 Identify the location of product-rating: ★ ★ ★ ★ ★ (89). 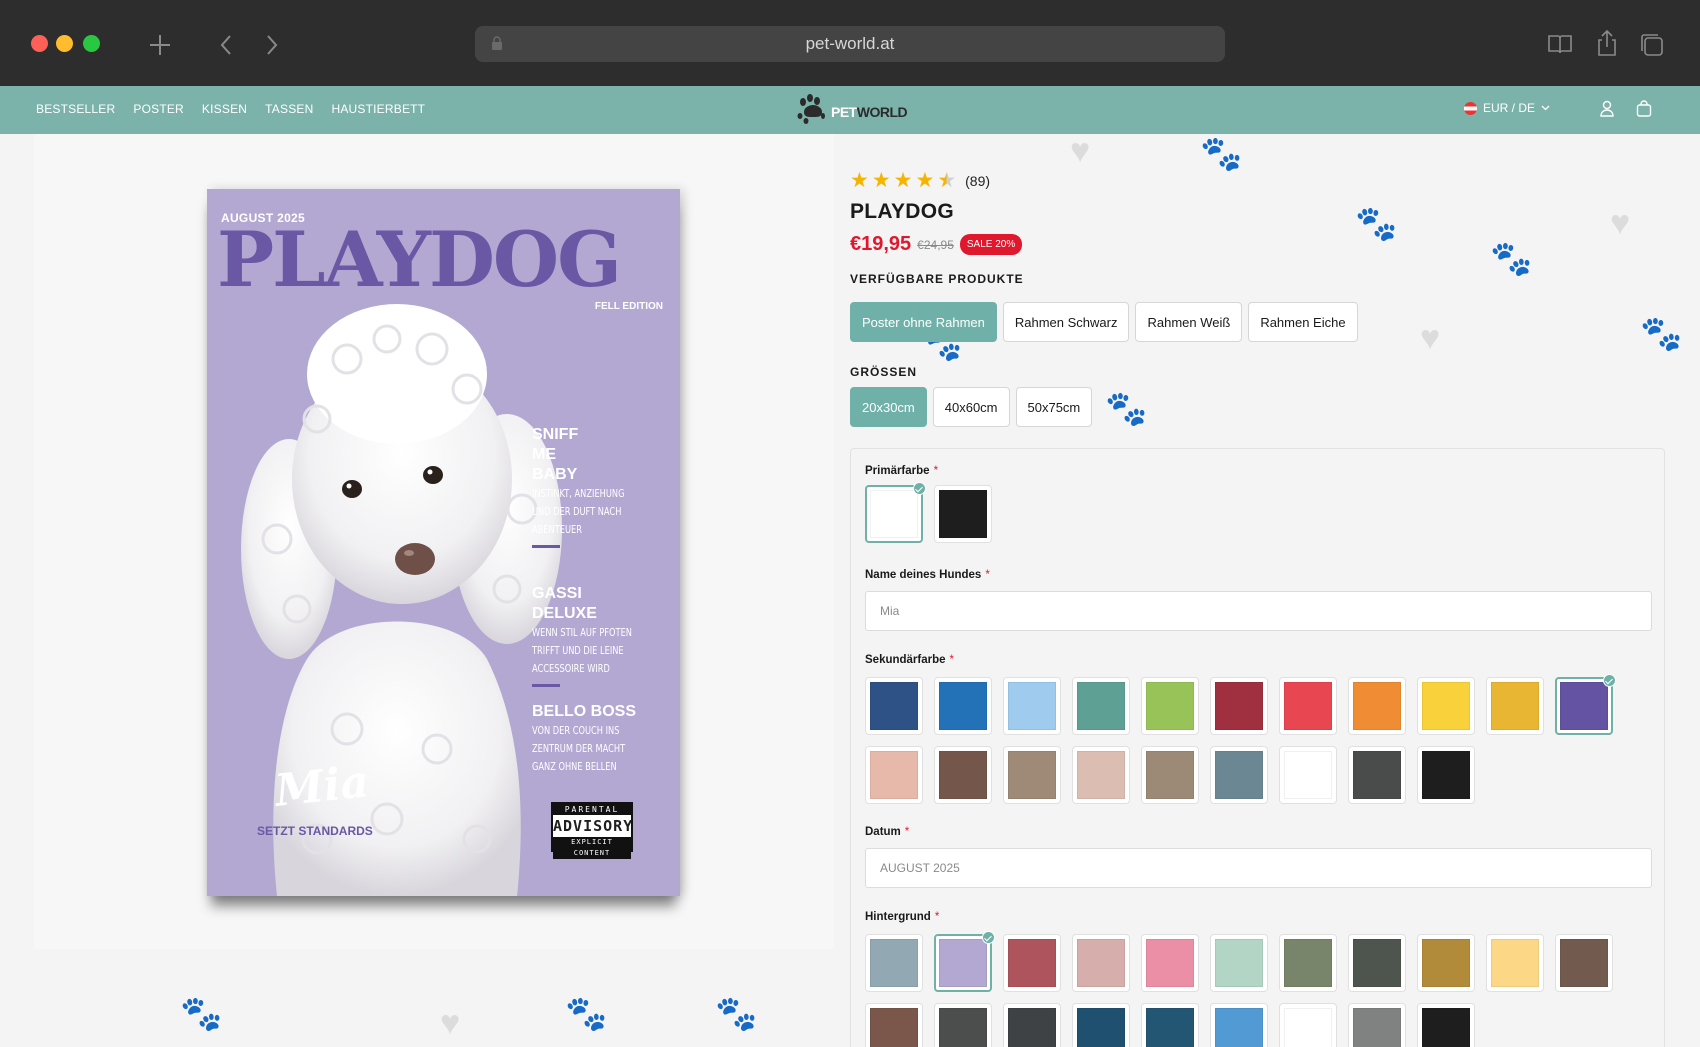
(920, 180).